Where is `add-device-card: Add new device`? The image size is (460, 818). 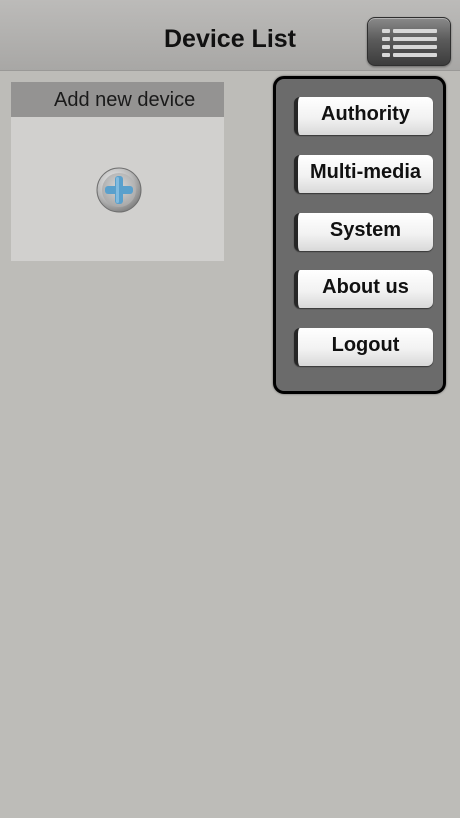 add-device-card: Add new device is located at coordinates (117, 171).